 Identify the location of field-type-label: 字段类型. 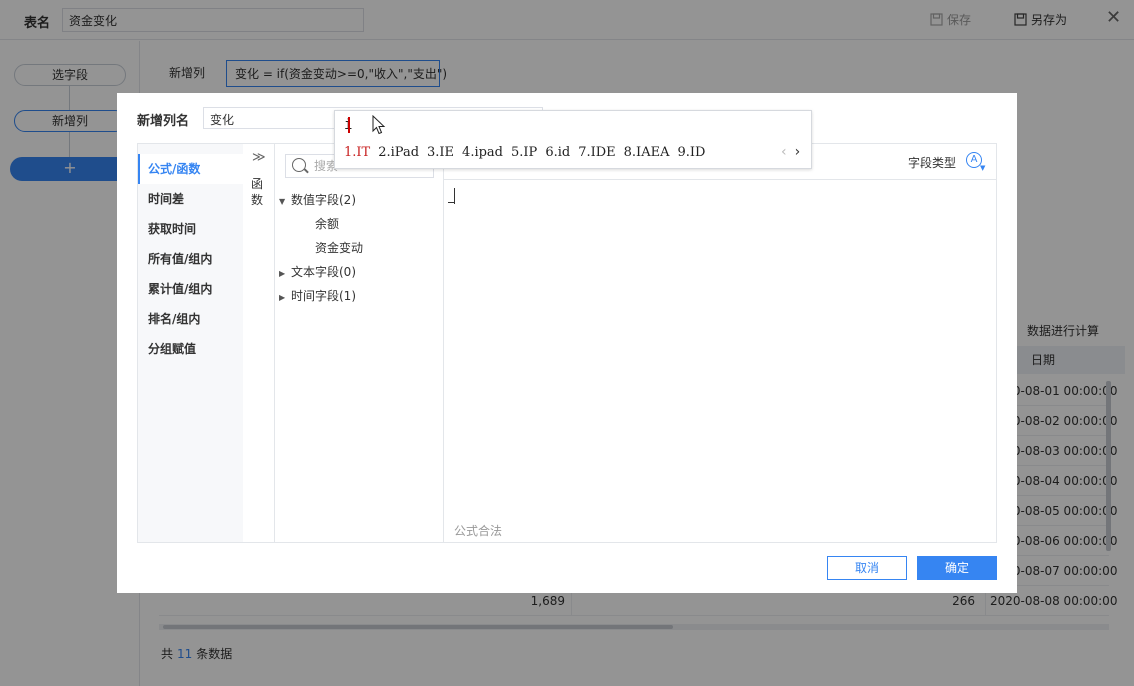
(932, 163).